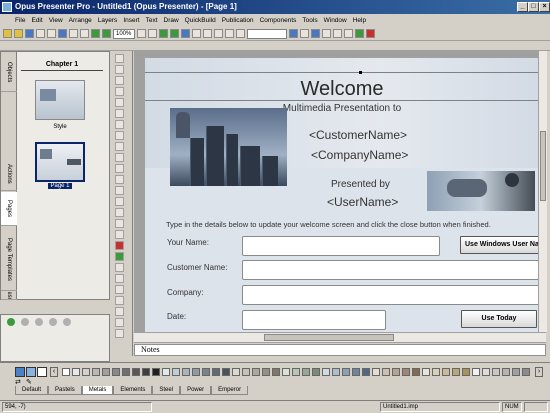 The width and height of the screenshot is (550, 413). Describe the element at coordinates (39, 322) in the screenshot. I see `group-icon` at that location.